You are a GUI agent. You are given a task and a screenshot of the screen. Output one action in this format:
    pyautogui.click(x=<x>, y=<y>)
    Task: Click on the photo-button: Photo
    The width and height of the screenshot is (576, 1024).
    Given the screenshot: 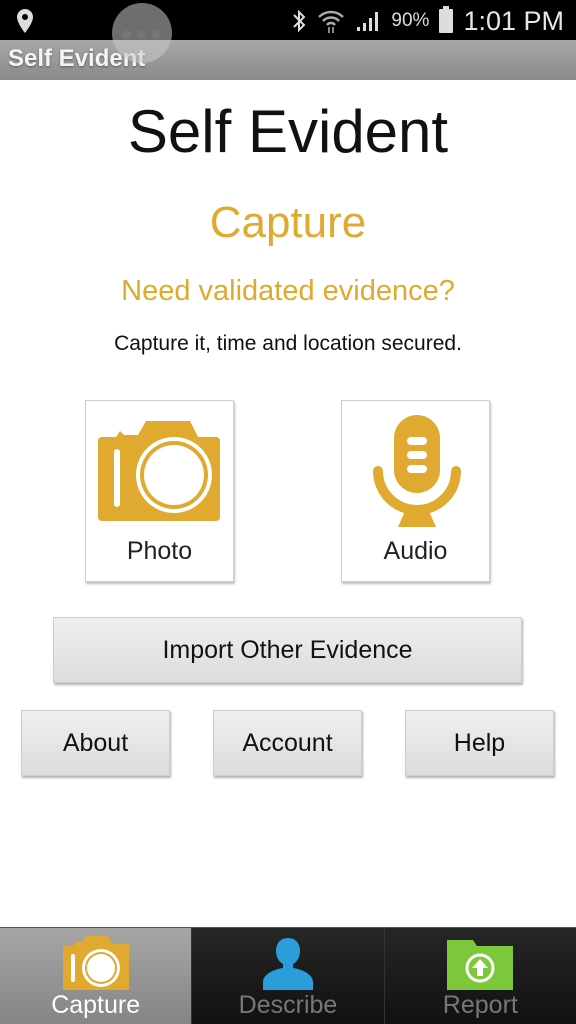 What is the action you would take?
    pyautogui.click(x=159, y=491)
    